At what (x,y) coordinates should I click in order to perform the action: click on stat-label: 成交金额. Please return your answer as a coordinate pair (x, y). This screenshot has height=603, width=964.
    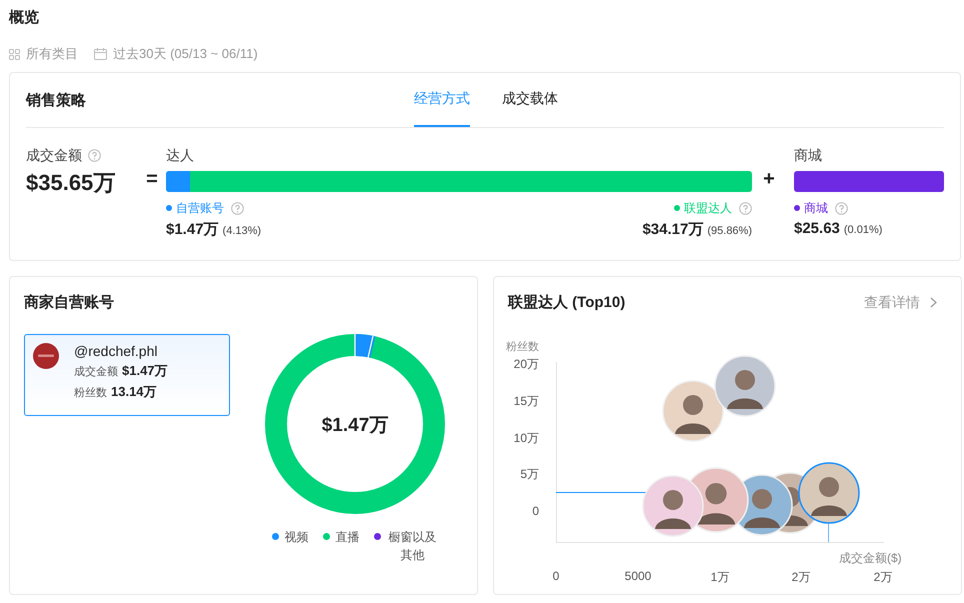
    Looking at the image, I should click on (96, 371).